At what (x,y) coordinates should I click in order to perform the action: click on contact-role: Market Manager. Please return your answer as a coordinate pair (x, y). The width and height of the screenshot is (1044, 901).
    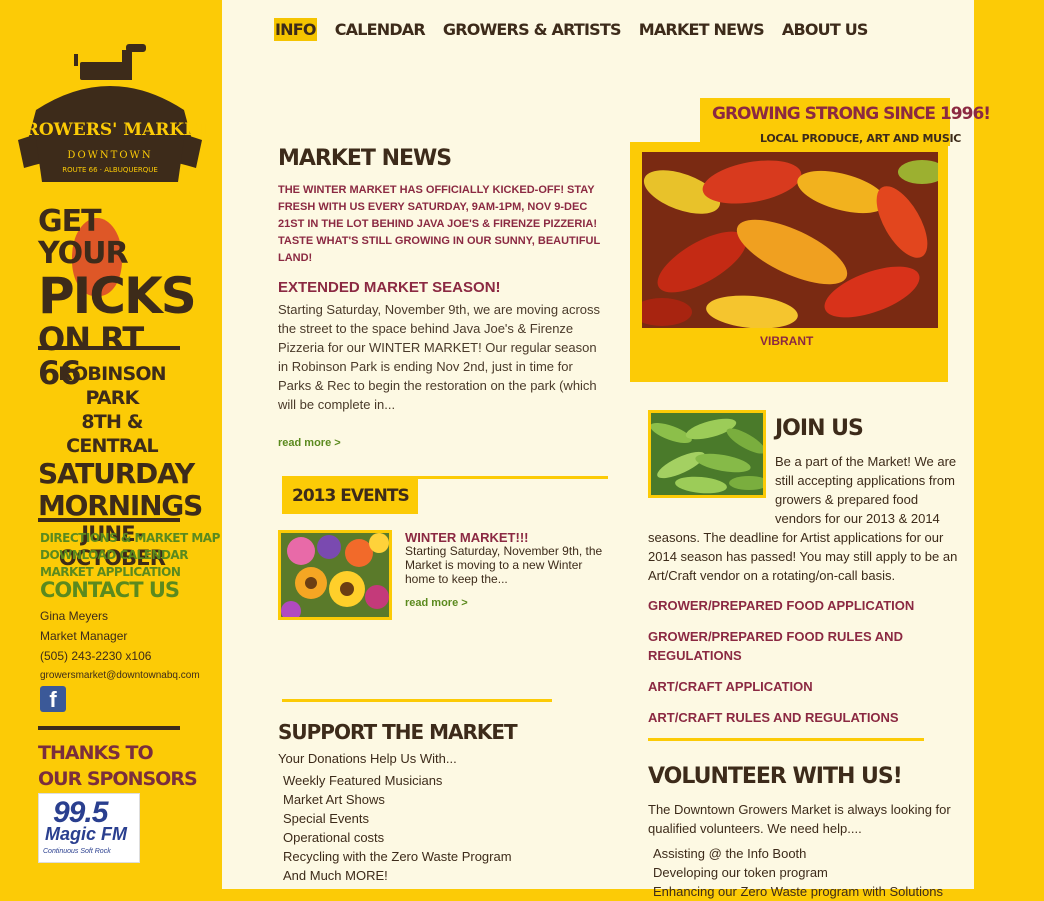
    Looking at the image, I should click on (84, 636).